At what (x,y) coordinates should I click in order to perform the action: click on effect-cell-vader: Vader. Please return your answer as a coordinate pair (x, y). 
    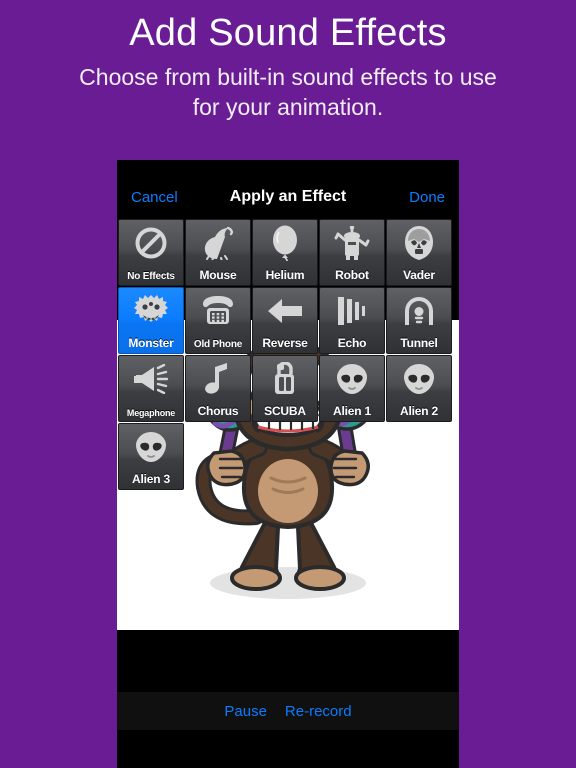
    Looking at the image, I should click on (419, 252).